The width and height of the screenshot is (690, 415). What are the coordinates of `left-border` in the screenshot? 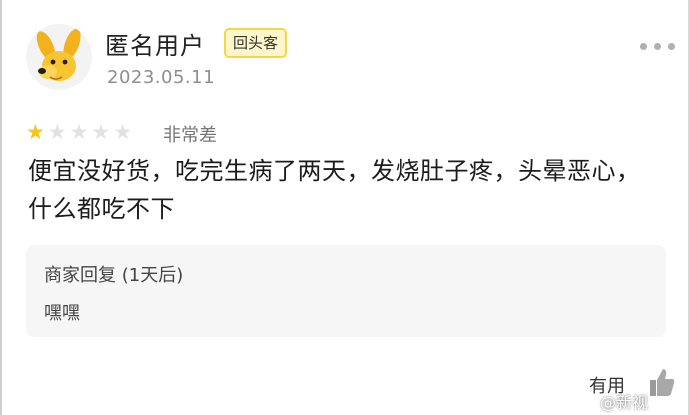 It's located at (1, 207).